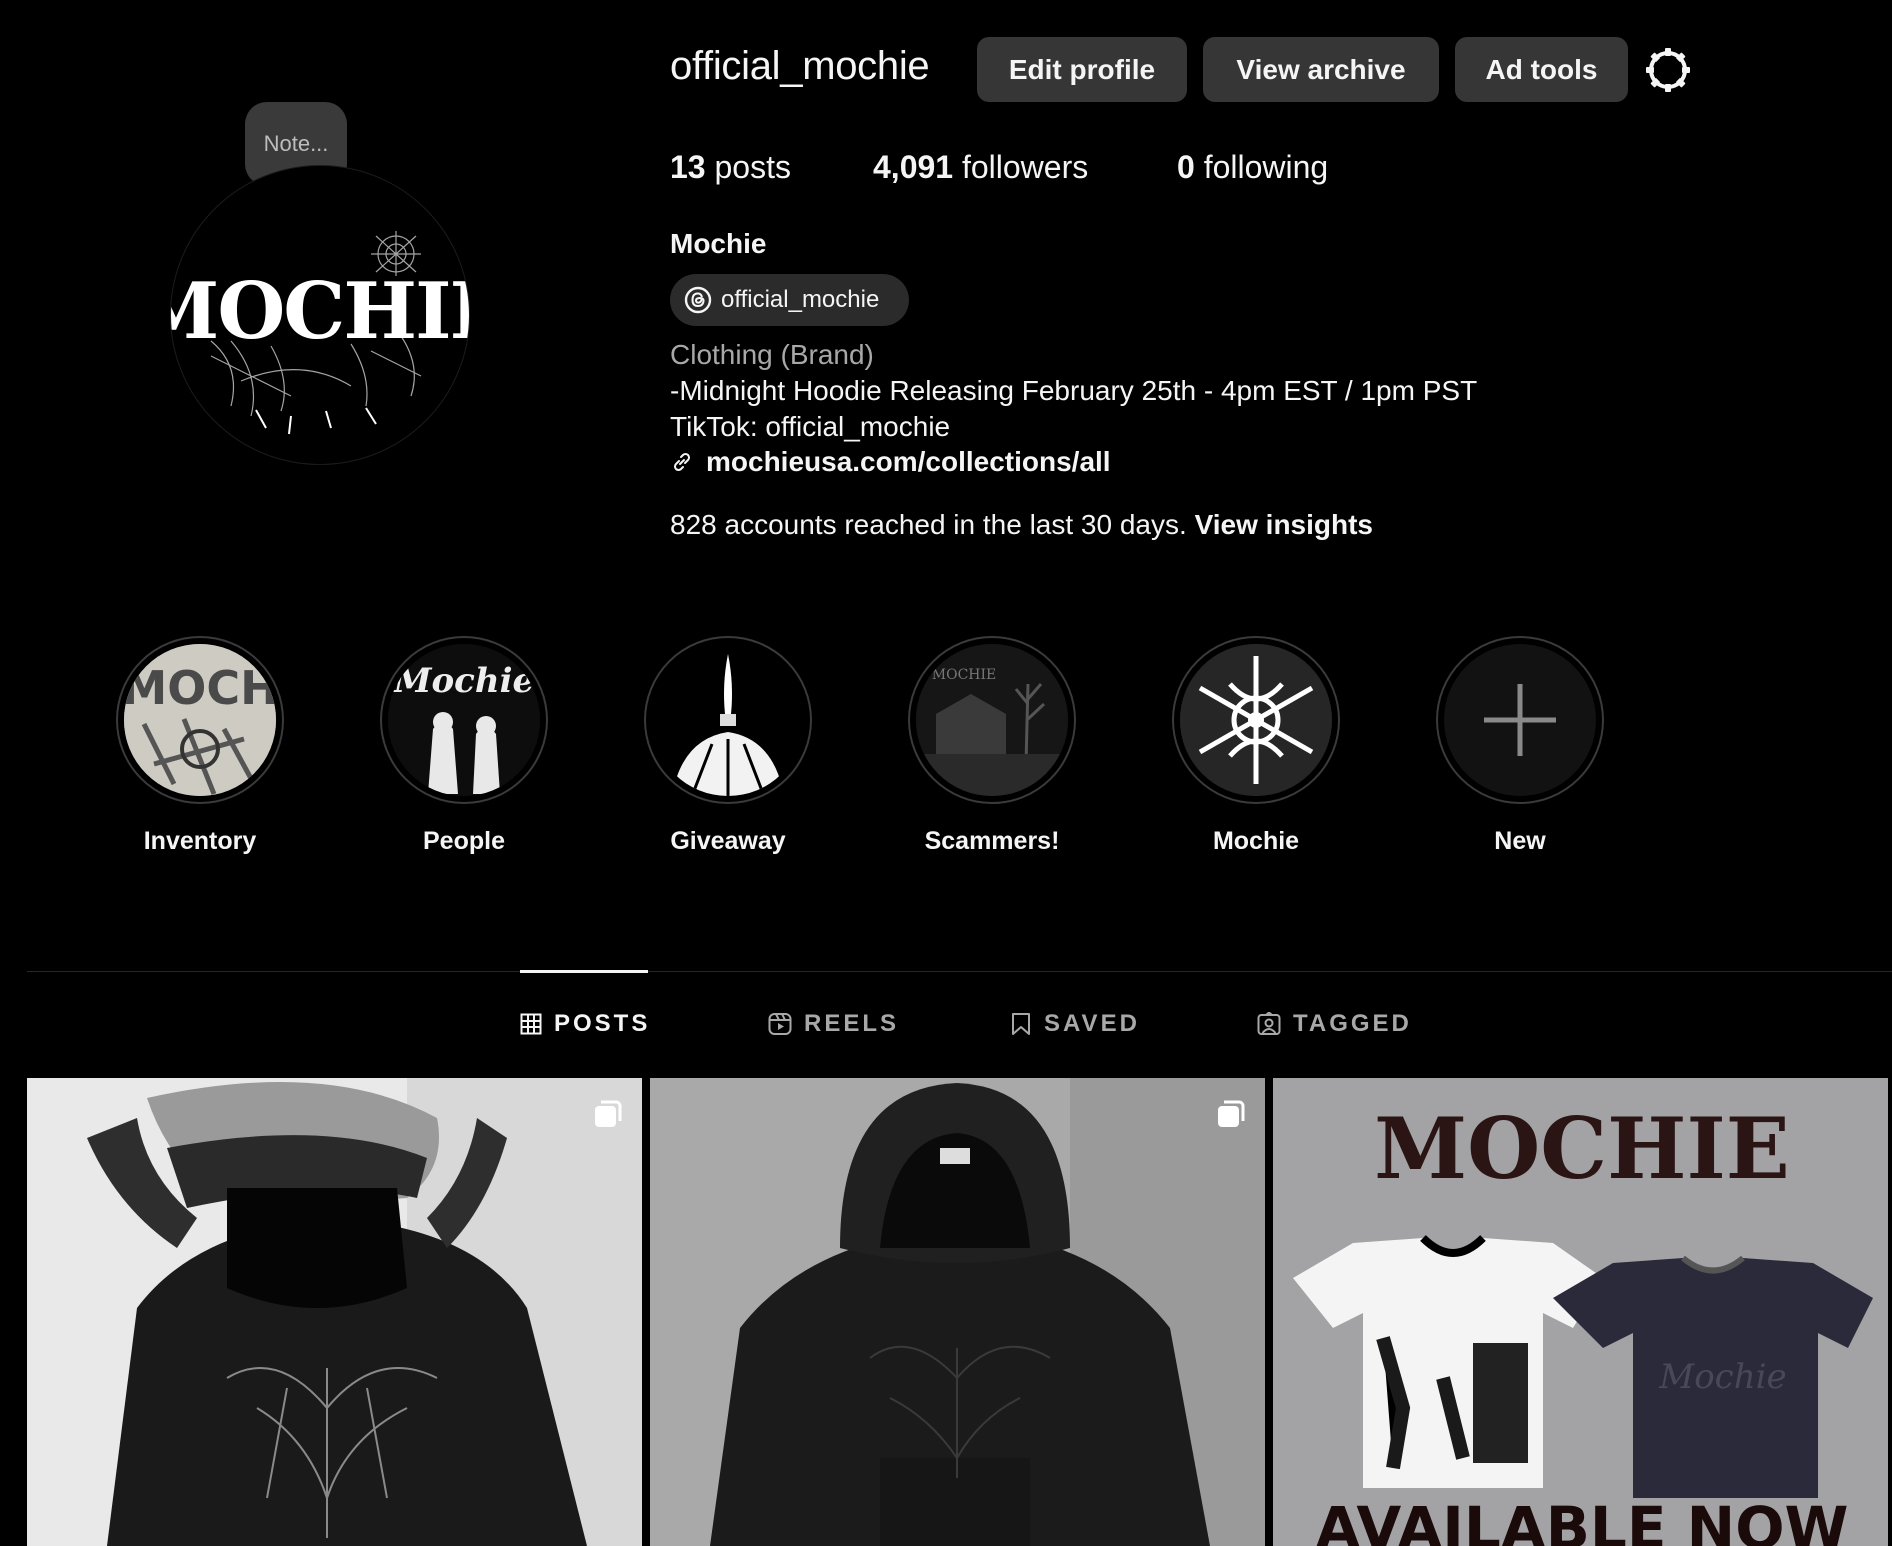 Image resolution: width=1892 pixels, height=1546 pixels. I want to click on ad-tools-button: Ad tools, so click(1541, 69).